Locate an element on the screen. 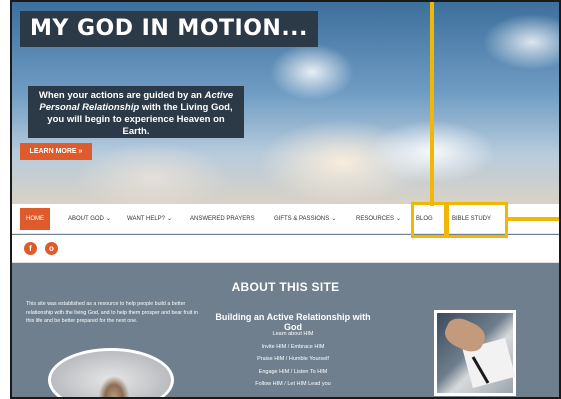 Image resolution: width=561 pixels, height=399 pixels. nav-label: HOME is located at coordinates (35, 219).